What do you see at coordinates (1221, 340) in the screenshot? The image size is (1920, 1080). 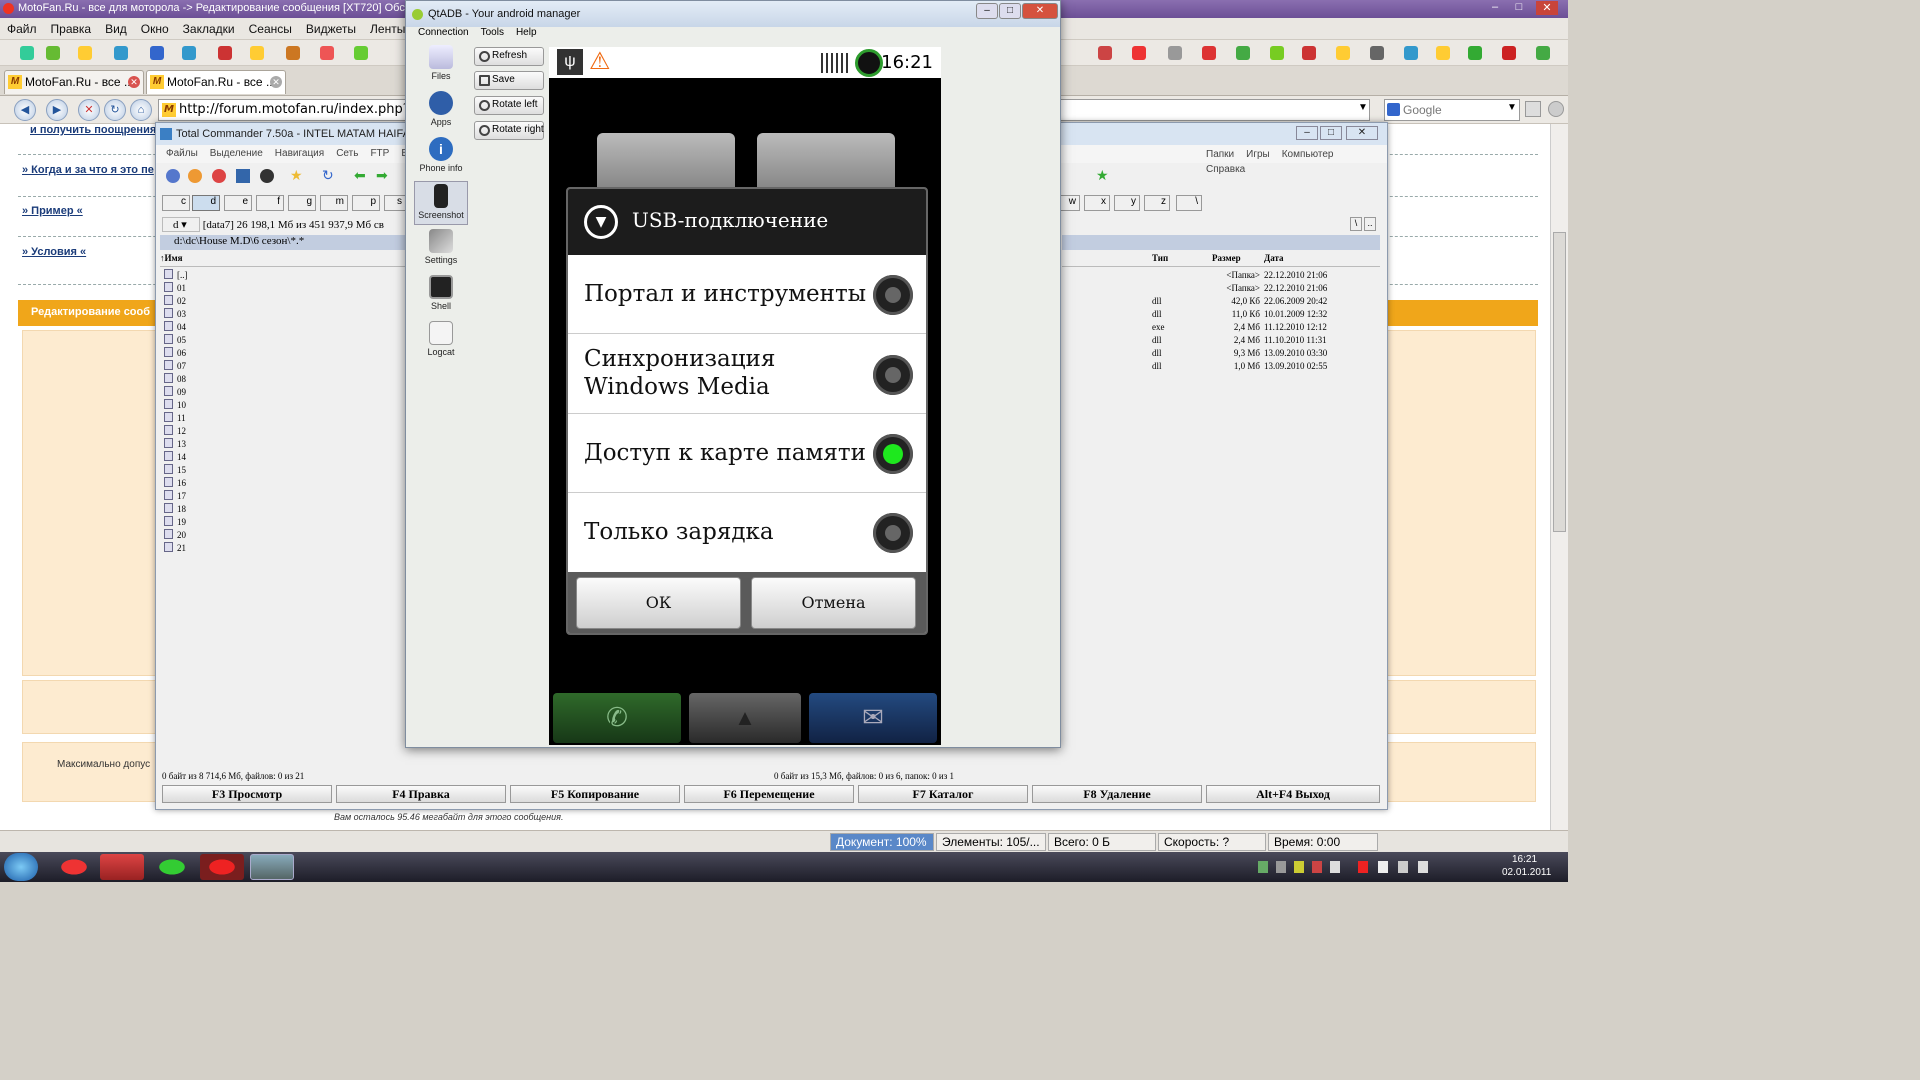 I see `file-list-item: dll 2,4 Мб 11.10.2010 11:31` at bounding box center [1221, 340].